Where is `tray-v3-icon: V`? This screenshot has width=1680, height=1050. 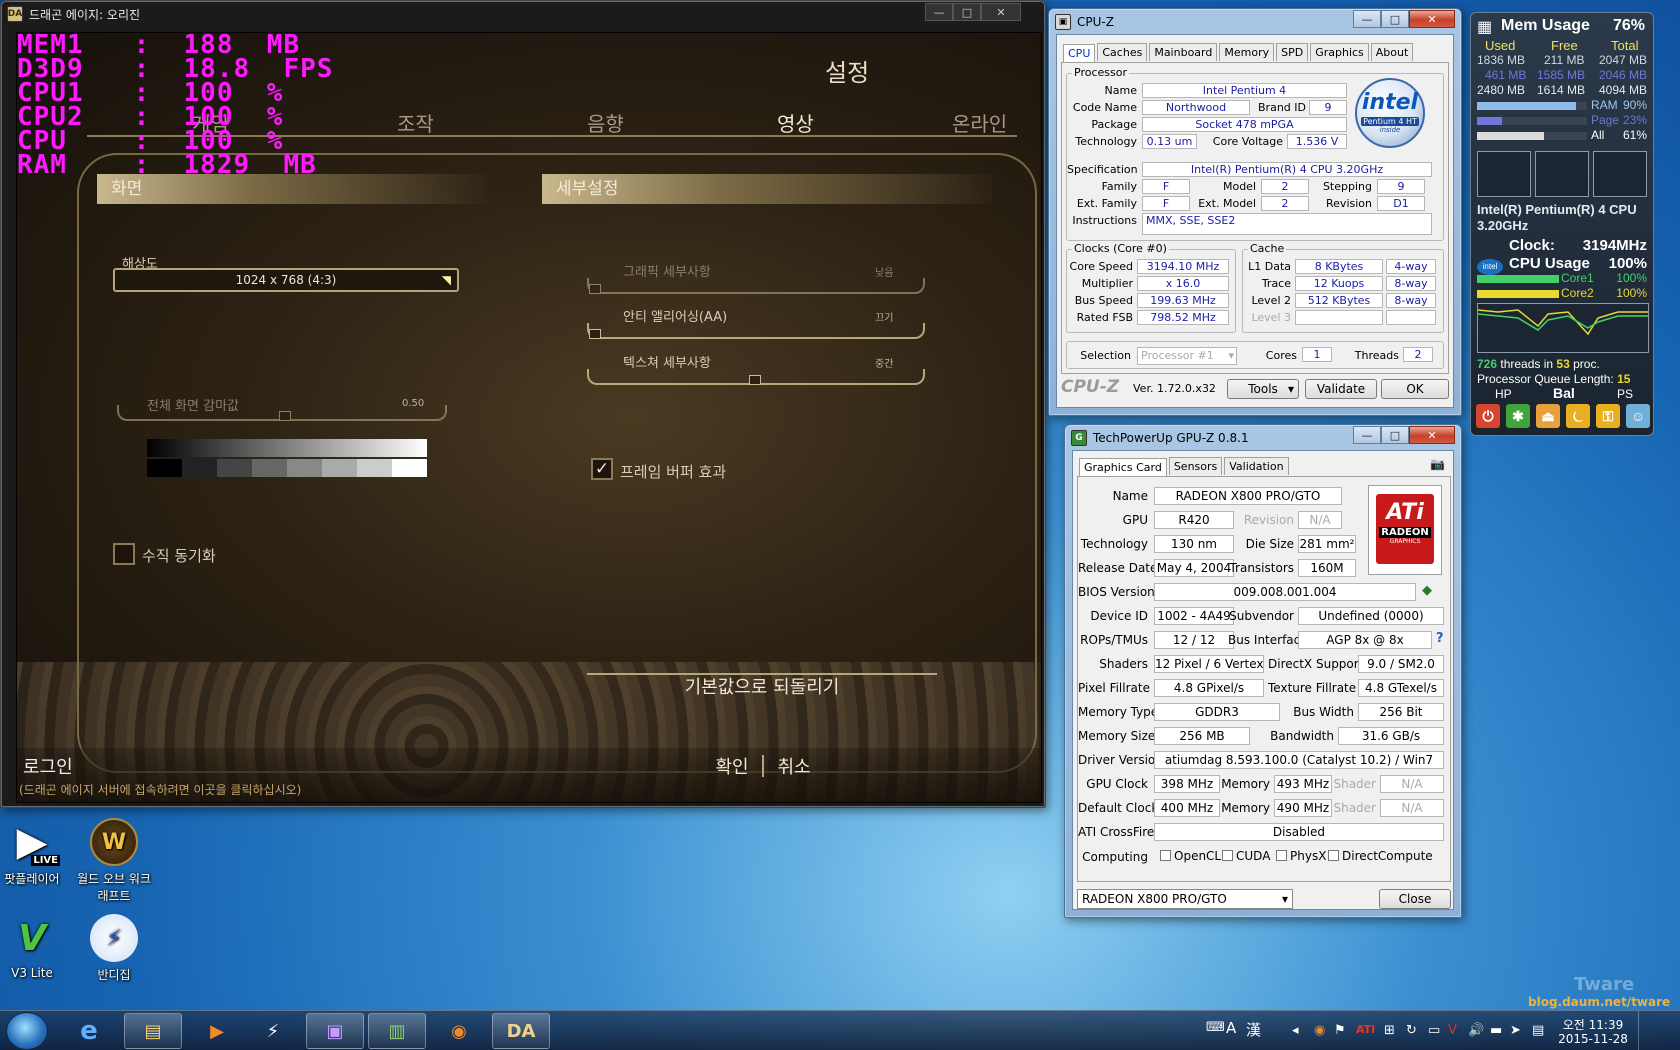
tray-v3-icon: V is located at coordinates (1452, 1030).